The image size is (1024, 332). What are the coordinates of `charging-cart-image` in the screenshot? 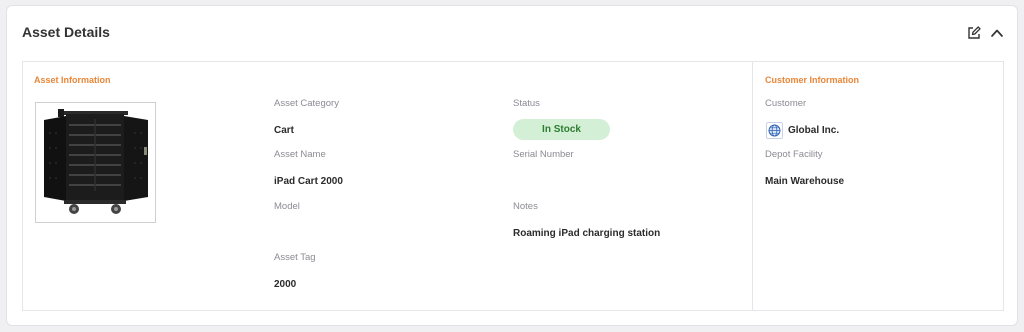 It's located at (96, 161).